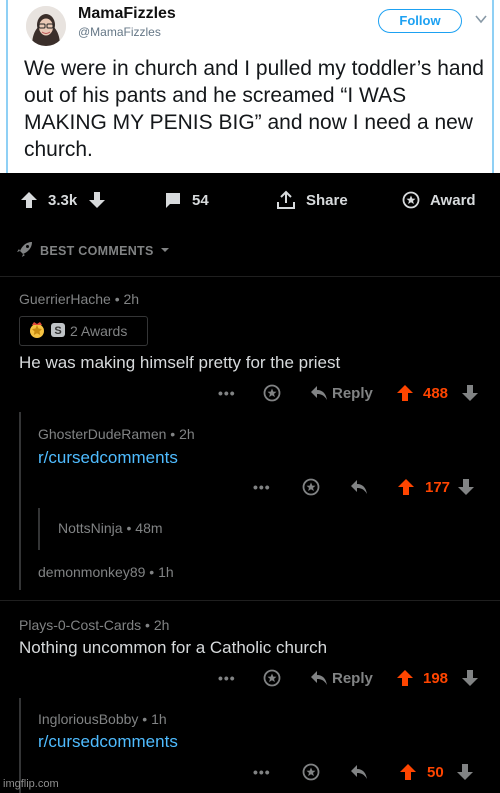  Describe the element at coordinates (250, 393) in the screenshot. I see `comment-actions: ••• Reply 488` at that location.